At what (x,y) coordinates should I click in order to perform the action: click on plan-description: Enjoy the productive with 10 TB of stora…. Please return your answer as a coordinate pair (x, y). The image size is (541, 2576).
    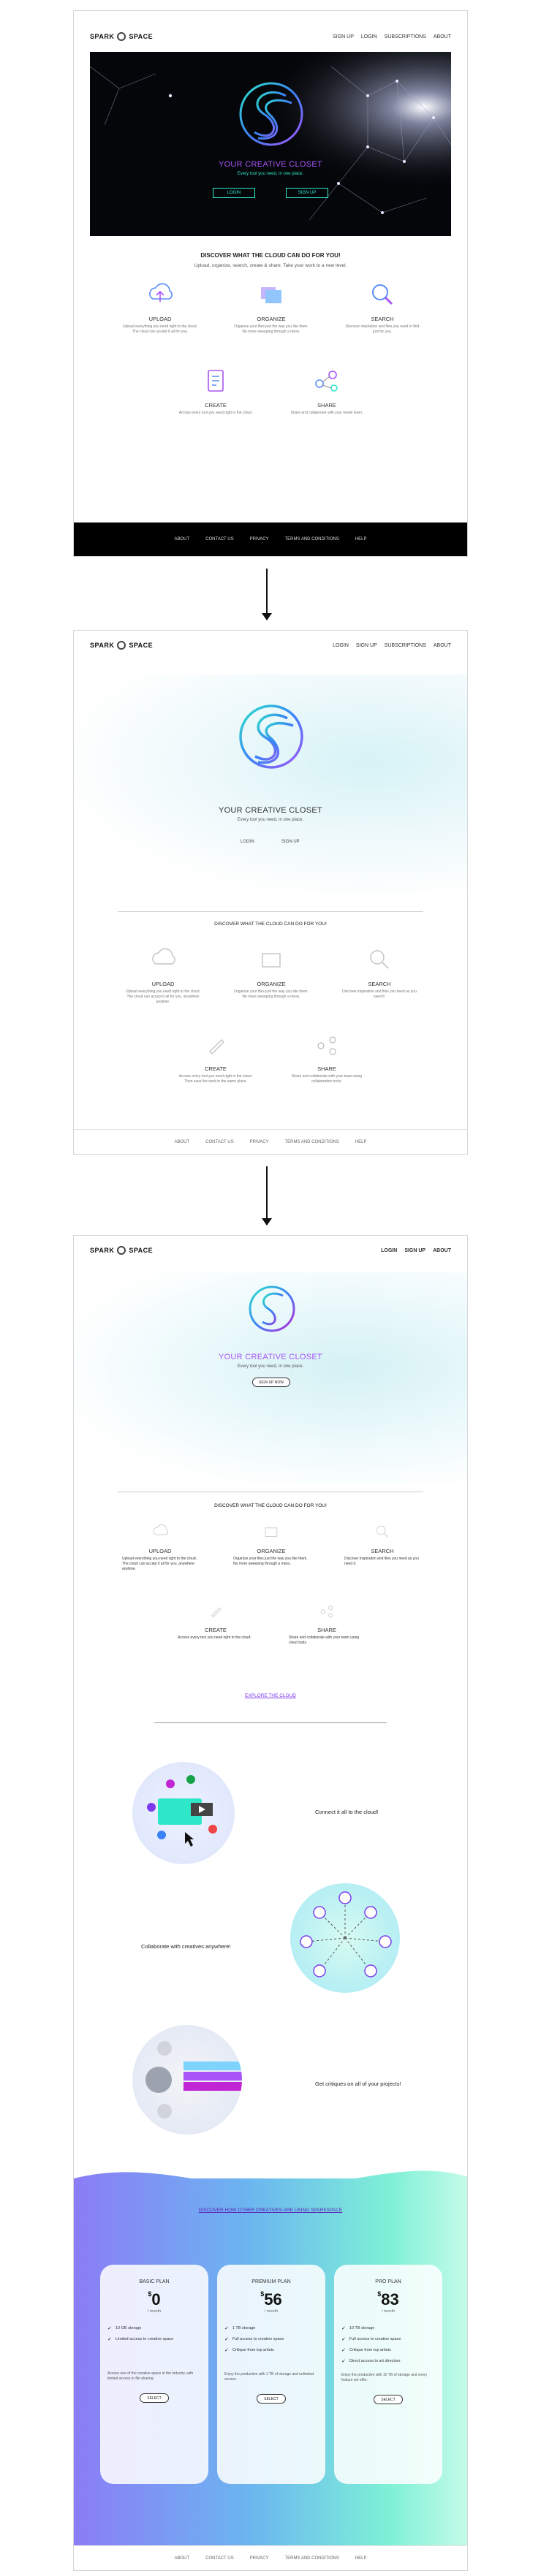
    Looking at the image, I should click on (384, 2377).